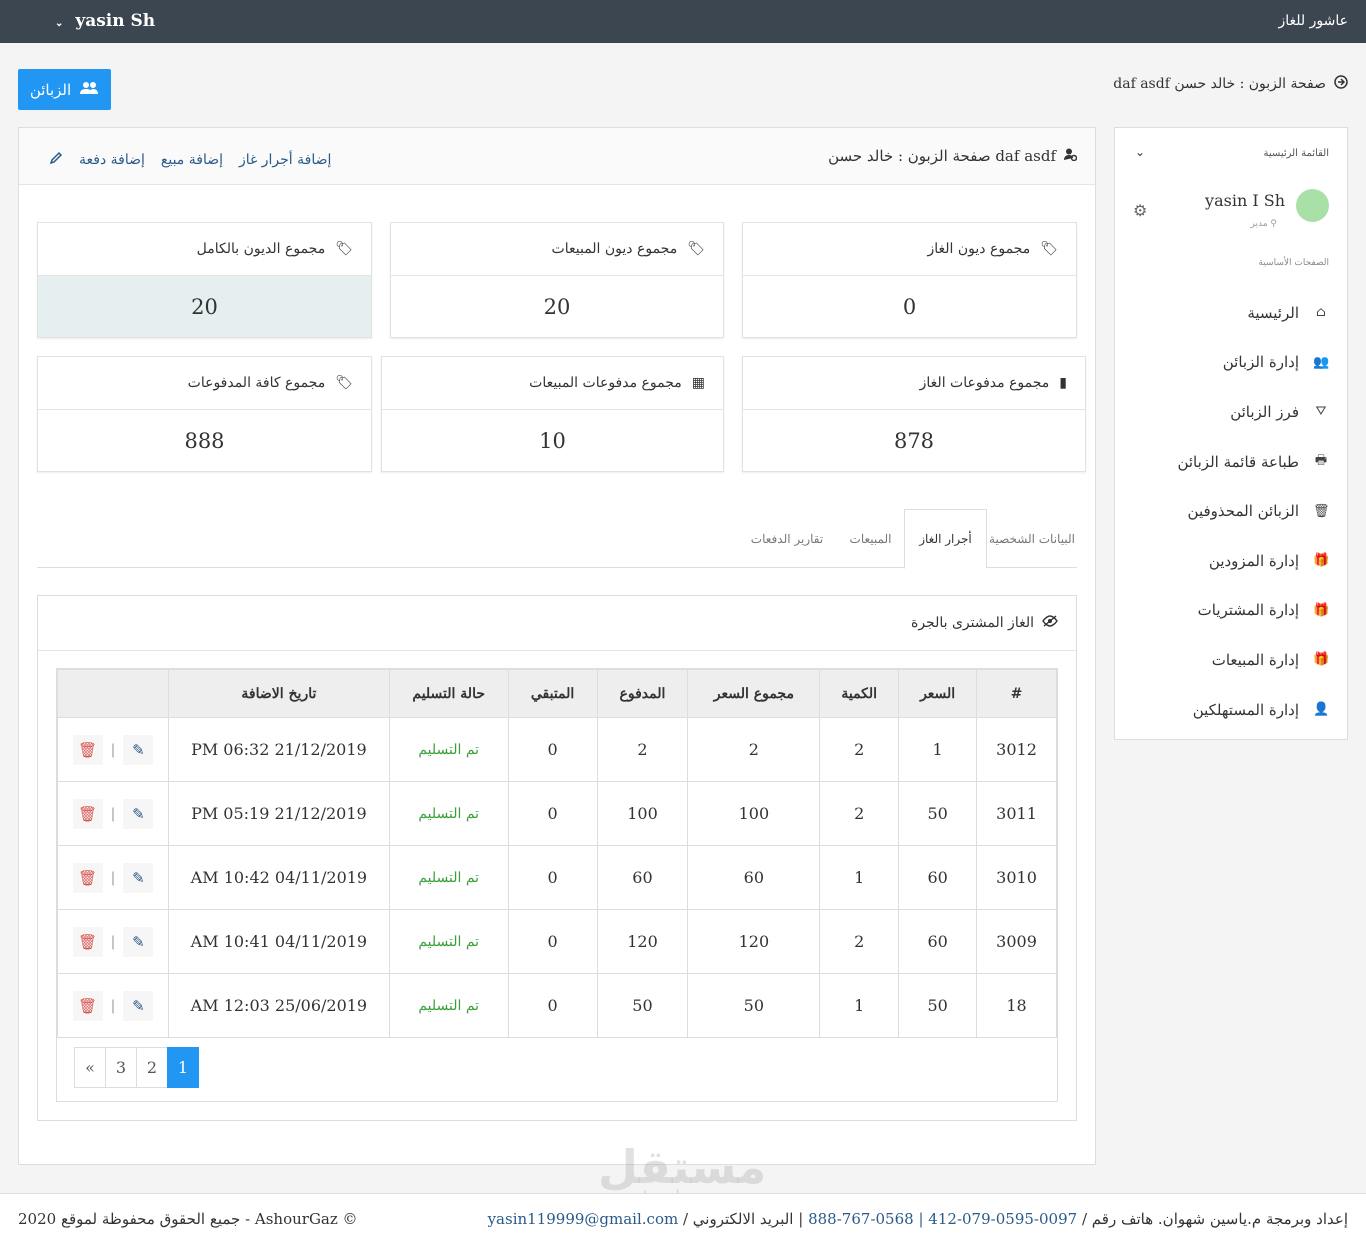 The image size is (1366, 1245). Describe the element at coordinates (909, 280) in the screenshot. I see `gas-debts-card: مجموع ديون الغاز 🏷 0` at that location.